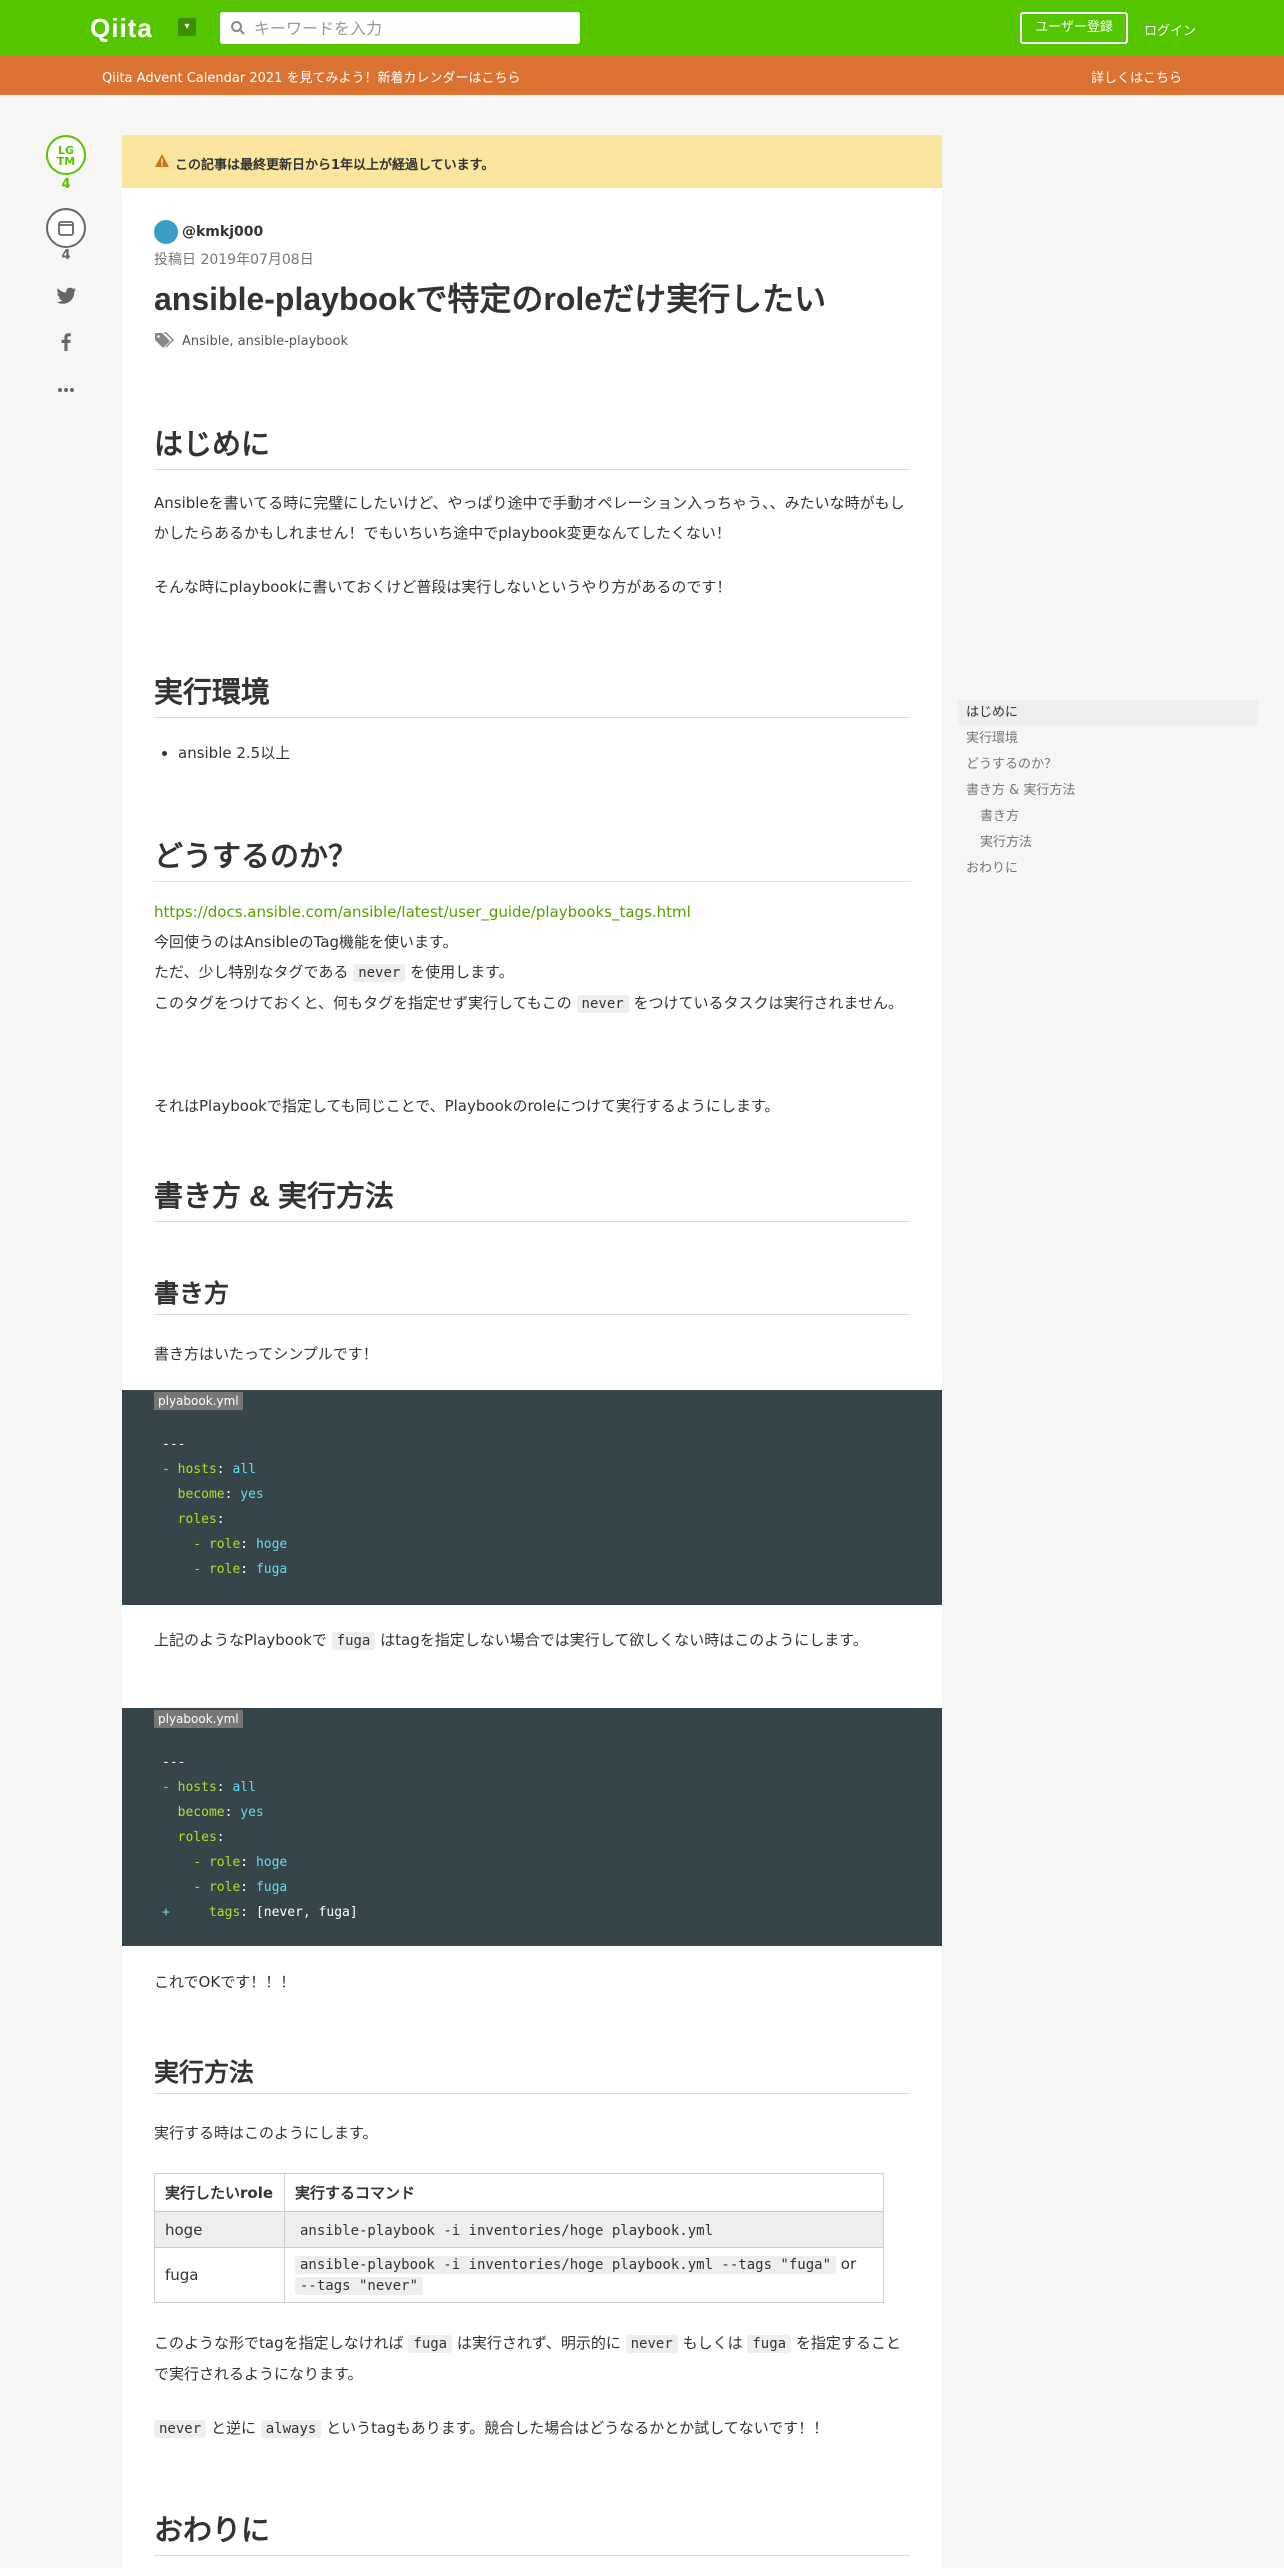 This screenshot has width=1284, height=2568. Describe the element at coordinates (219, 2192) in the screenshot. I see `table-header: 実行したいrole` at that location.